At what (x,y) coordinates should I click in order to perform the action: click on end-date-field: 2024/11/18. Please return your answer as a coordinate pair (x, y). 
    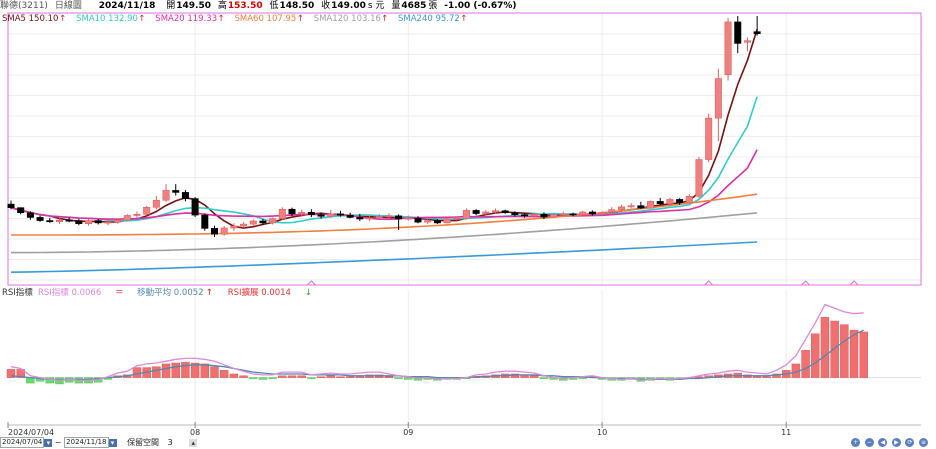
    Looking at the image, I should click on (86, 442).